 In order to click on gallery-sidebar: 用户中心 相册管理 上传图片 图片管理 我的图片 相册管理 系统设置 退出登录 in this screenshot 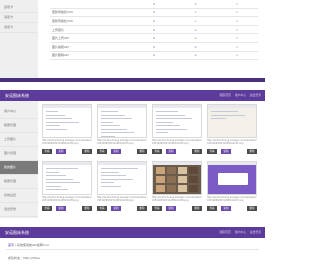, I will do `click(19, 159)`.